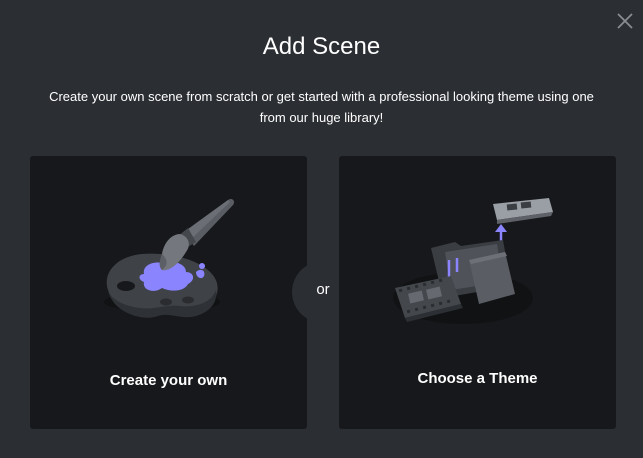  Describe the element at coordinates (473, 261) in the screenshot. I see `theme-folder-icon` at that location.